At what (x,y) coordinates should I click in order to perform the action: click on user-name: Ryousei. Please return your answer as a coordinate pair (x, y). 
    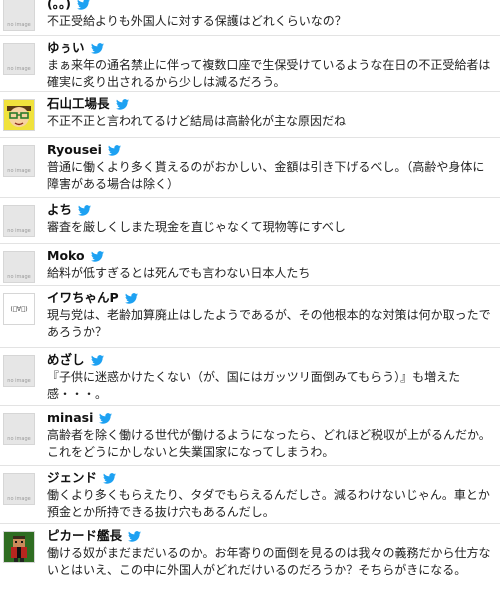
    Looking at the image, I should click on (74, 150).